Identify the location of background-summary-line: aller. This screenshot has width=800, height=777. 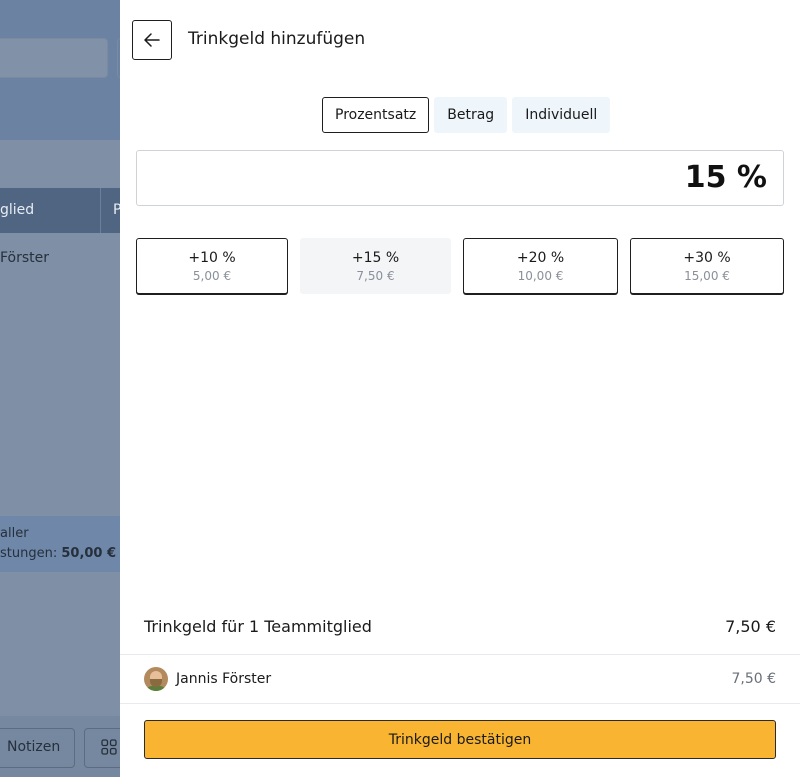
(14, 533).